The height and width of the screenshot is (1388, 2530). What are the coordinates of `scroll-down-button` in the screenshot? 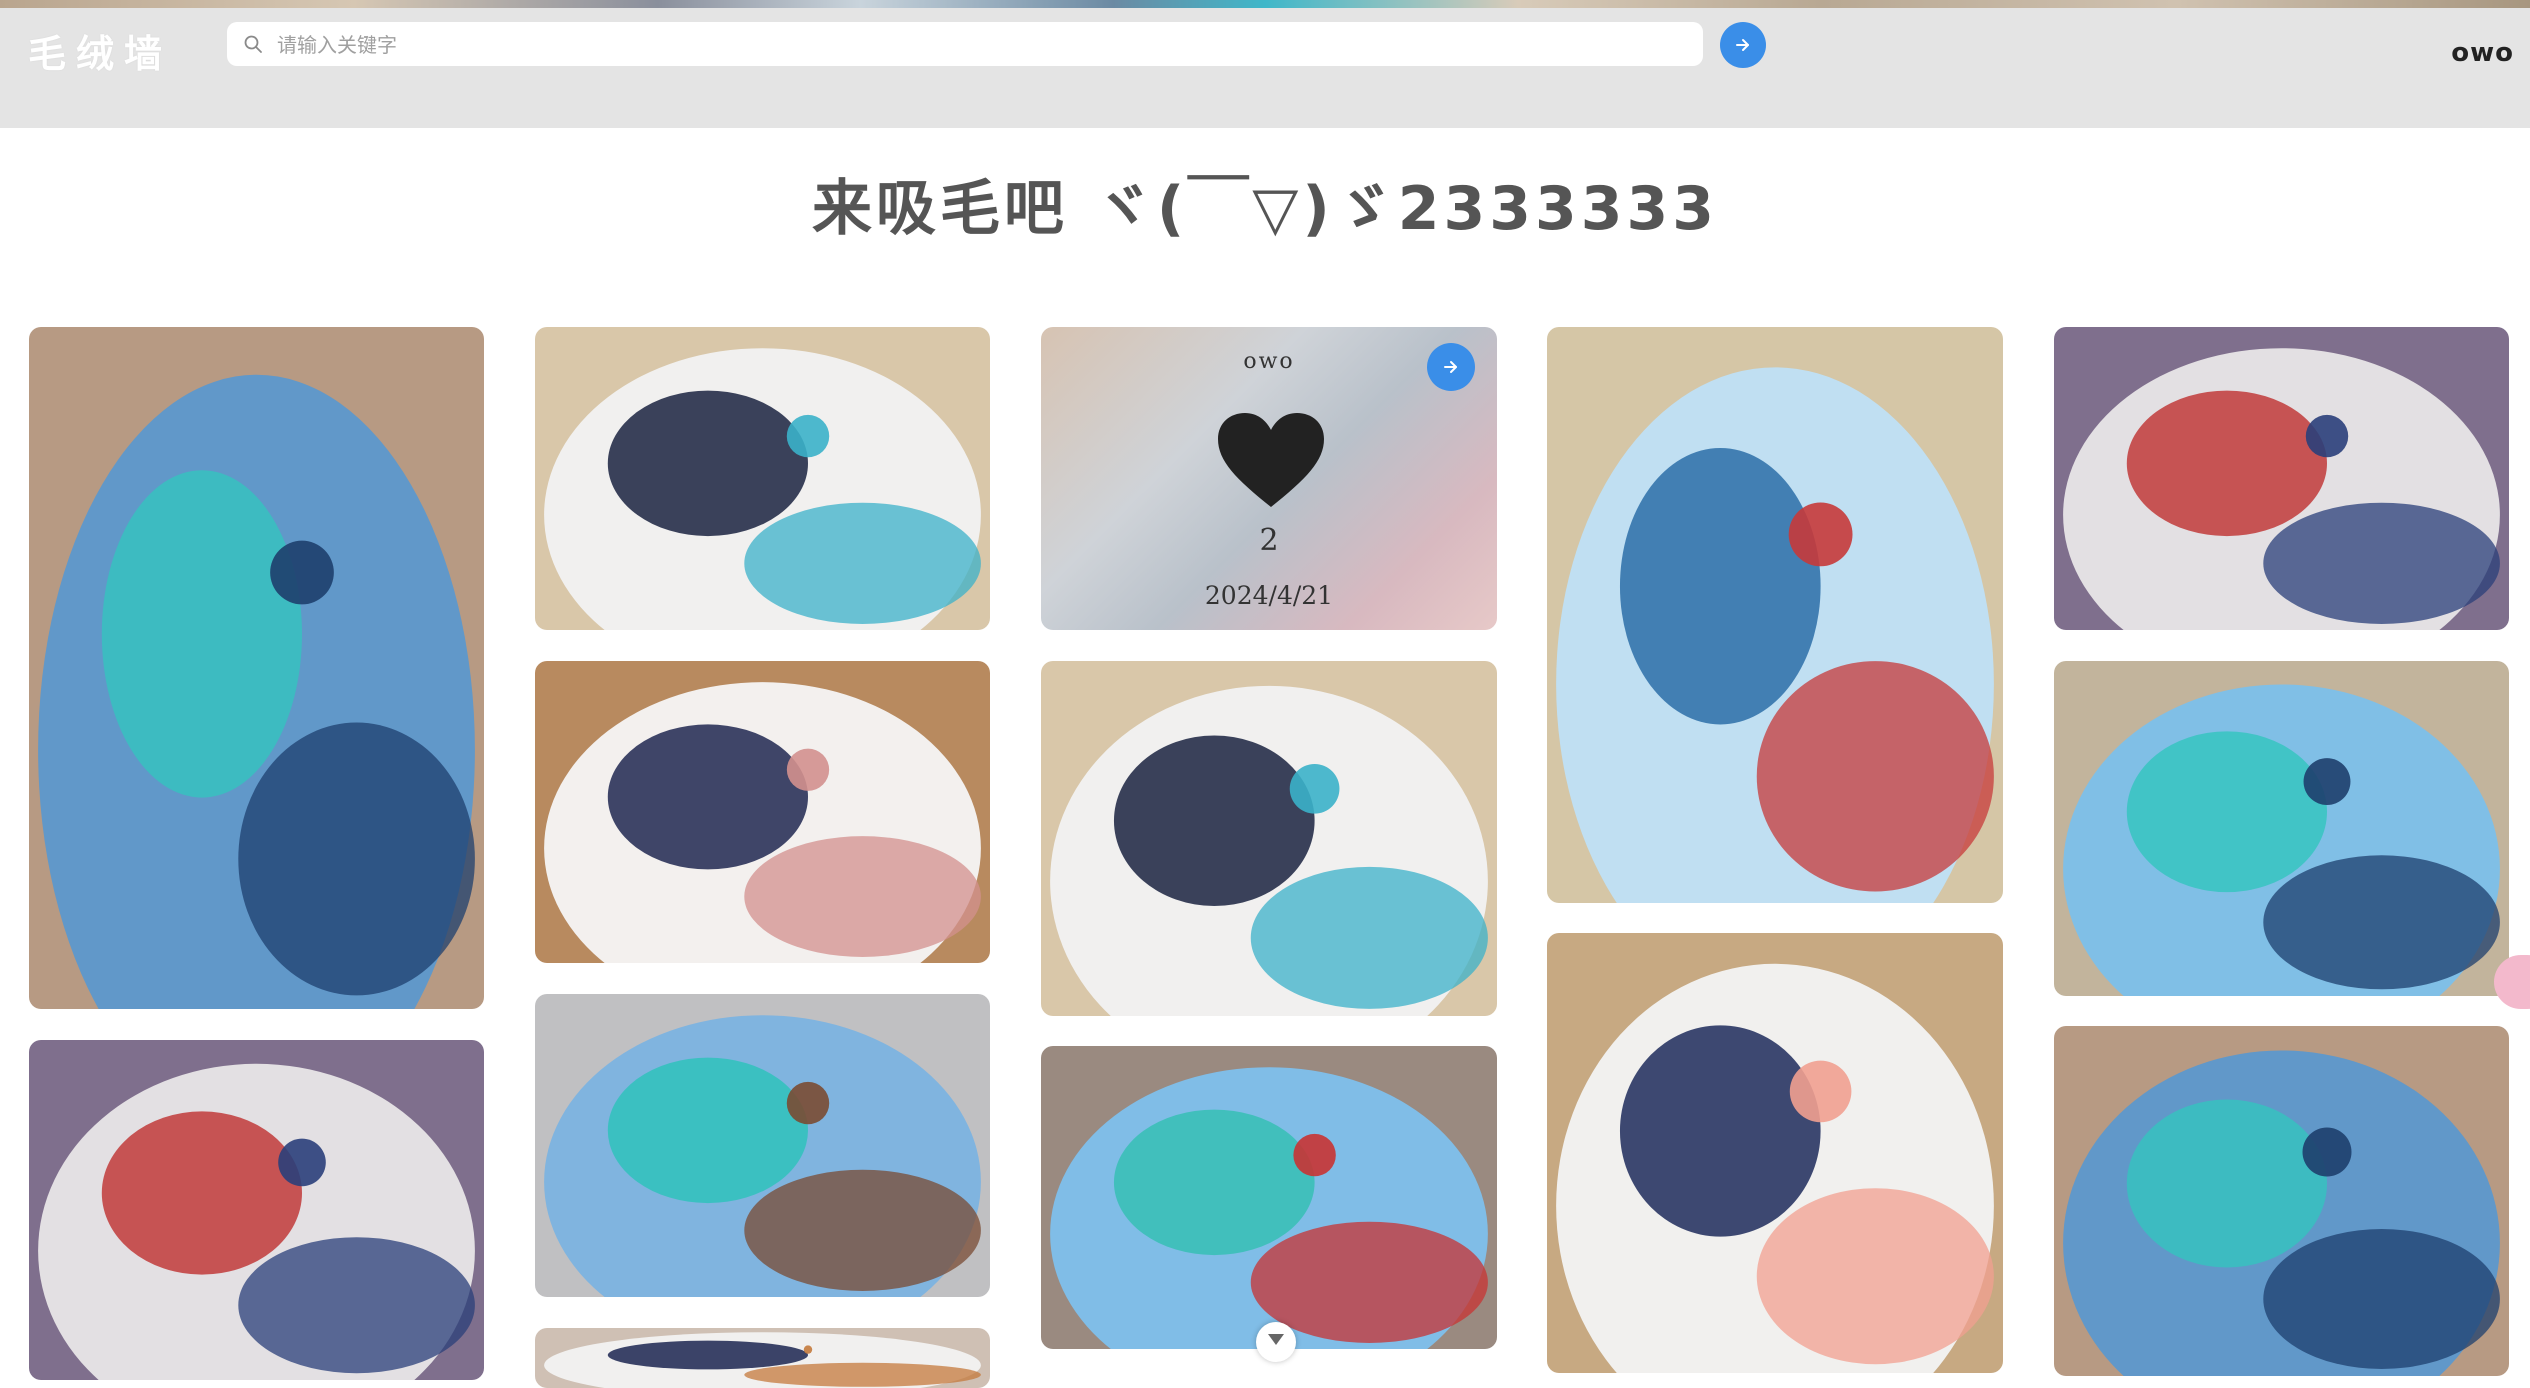 It's located at (1276, 1342).